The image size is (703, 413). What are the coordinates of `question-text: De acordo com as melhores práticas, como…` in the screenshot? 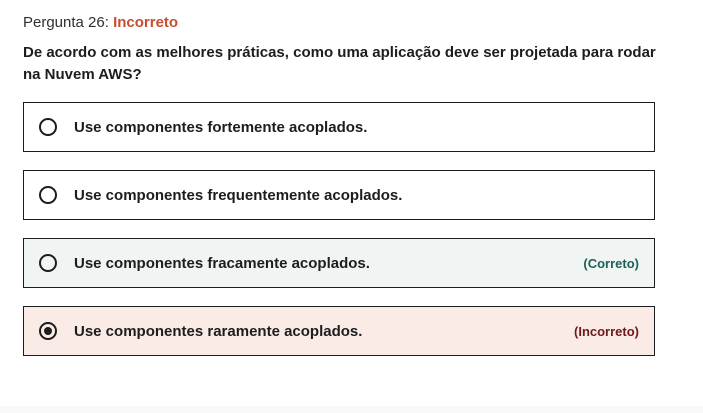 It's located at (339, 63).